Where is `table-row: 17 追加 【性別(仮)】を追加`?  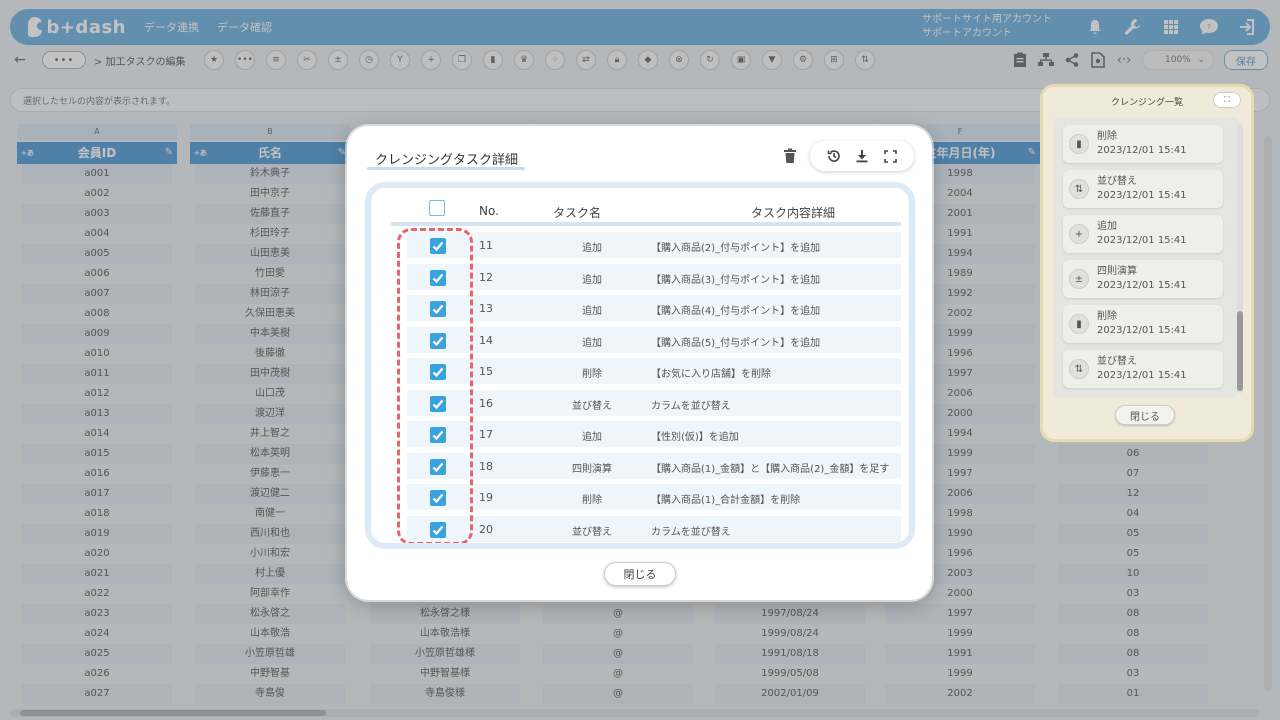
table-row: 17 追加 【性別(仮)】を追加 is located at coordinates (654, 435).